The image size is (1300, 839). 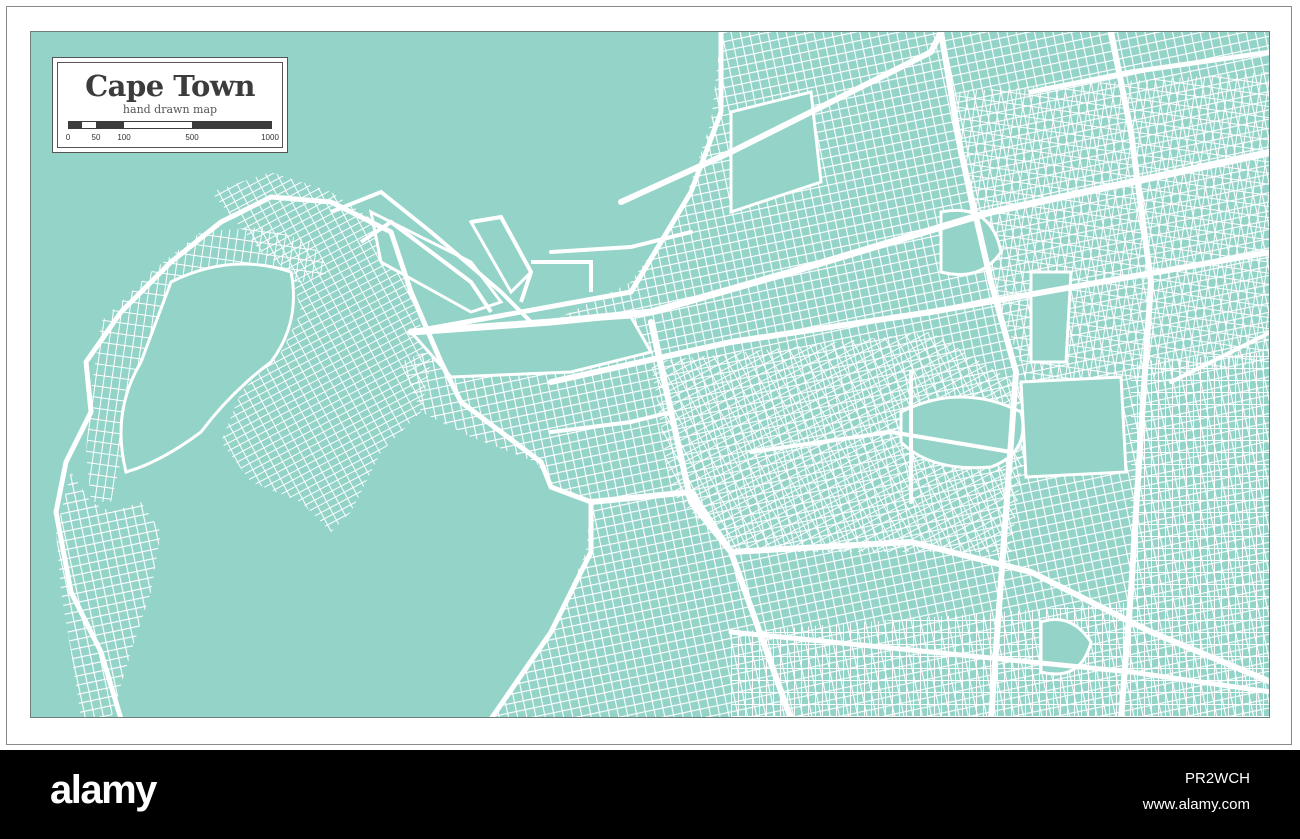 I want to click on brand-logo: alamy, so click(x=103, y=790).